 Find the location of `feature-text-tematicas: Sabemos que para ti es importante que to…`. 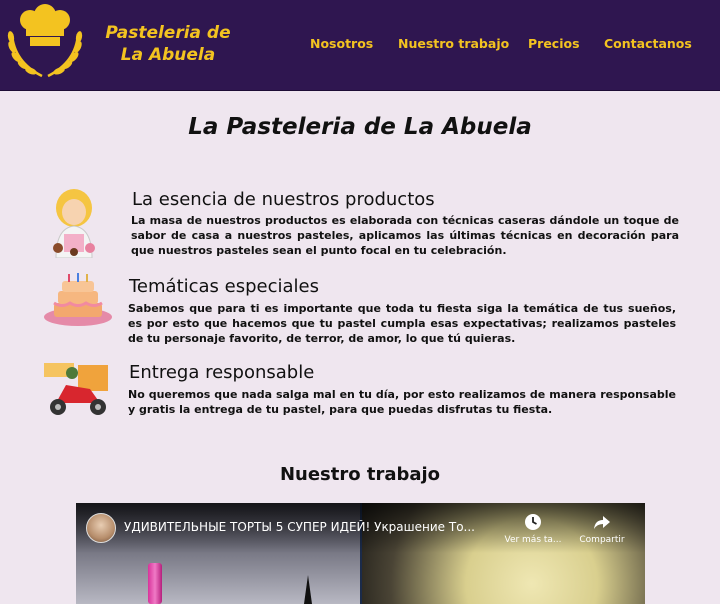

feature-text-tematicas: Sabemos que para ti es importante que to… is located at coordinates (402, 323).